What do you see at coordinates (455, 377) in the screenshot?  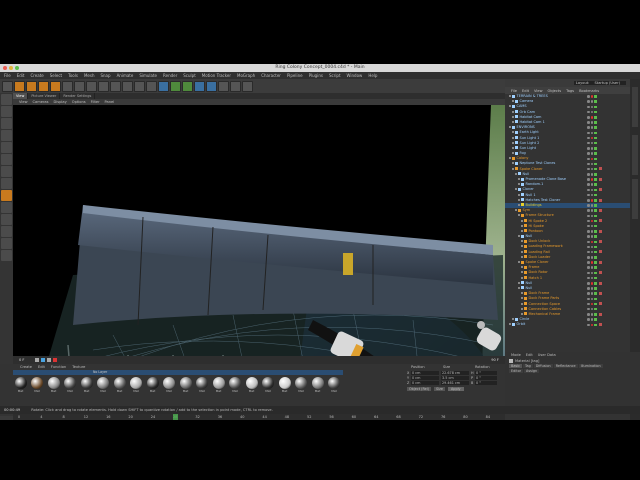 I see `size-field: 3.5 cm` at bounding box center [455, 377].